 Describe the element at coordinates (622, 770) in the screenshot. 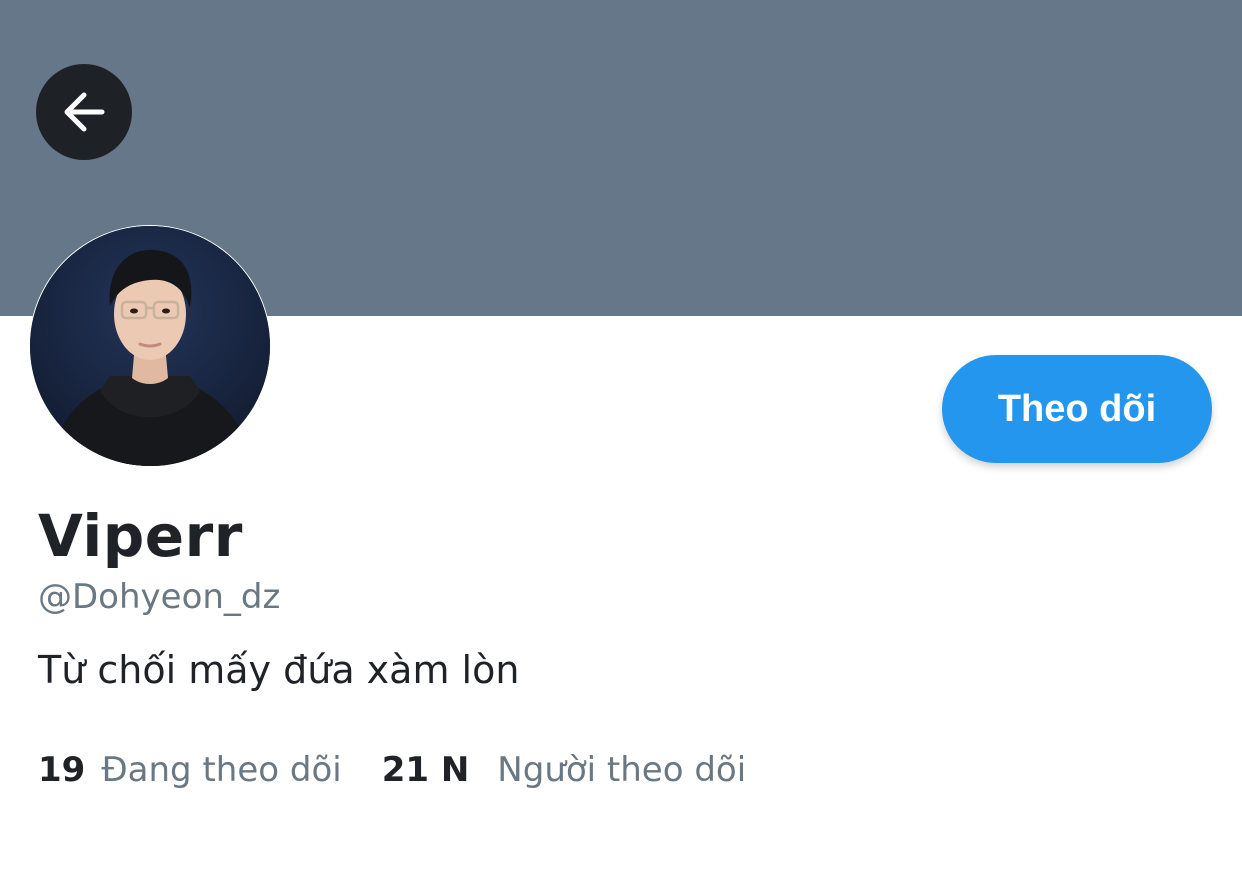

I see `followers-label: Người theo dõi` at that location.